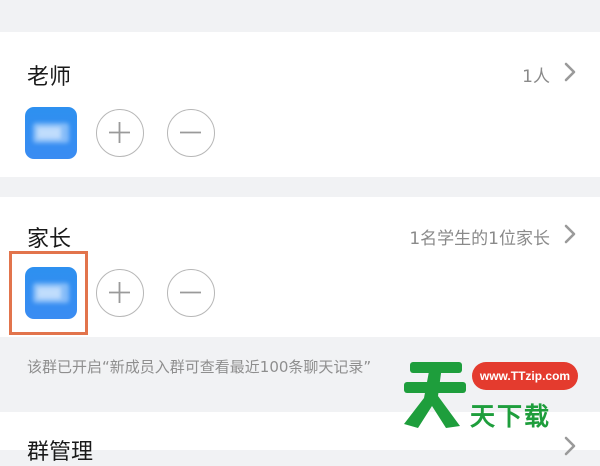  Describe the element at coordinates (479, 236) in the screenshot. I see `parent-count: 1名学生的1位家长` at that location.